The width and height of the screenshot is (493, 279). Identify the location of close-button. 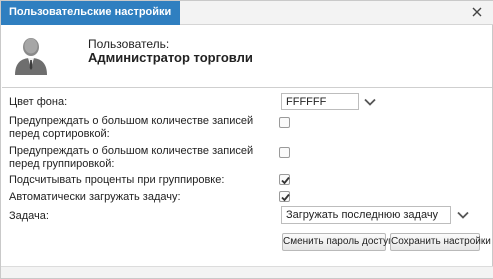
(477, 12).